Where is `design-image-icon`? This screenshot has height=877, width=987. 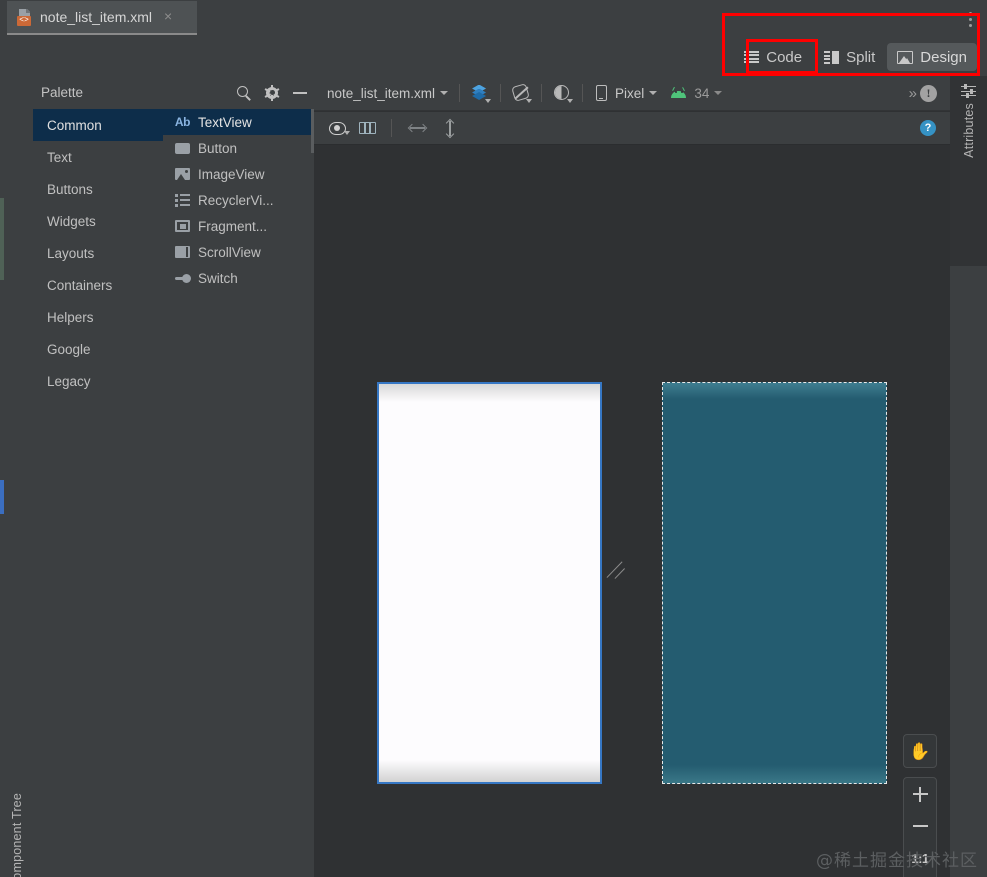
design-image-icon is located at coordinates (905, 57).